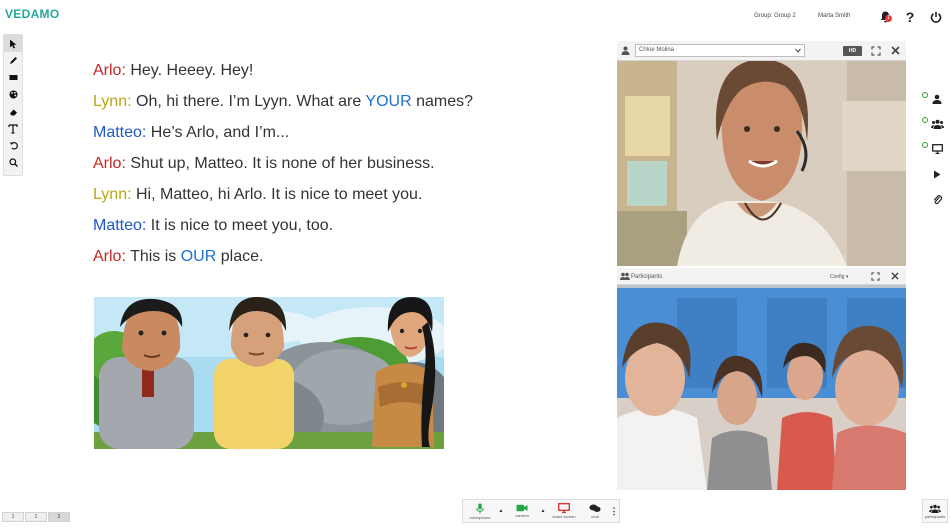  What do you see at coordinates (888, 18) in the screenshot?
I see `notification-badge: 1` at bounding box center [888, 18].